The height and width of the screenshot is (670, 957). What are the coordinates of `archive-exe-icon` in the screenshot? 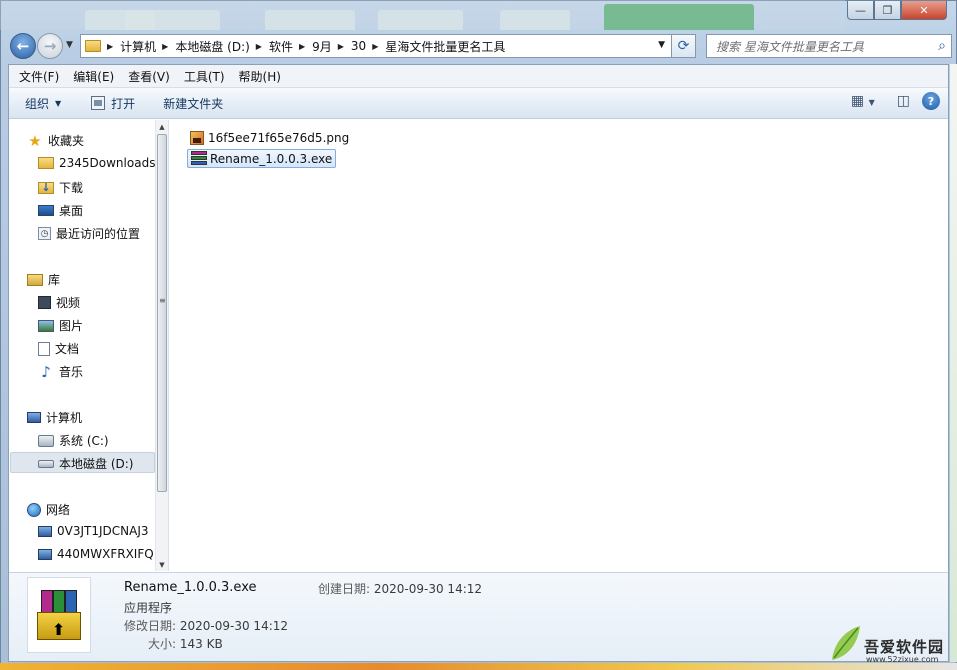 It's located at (199, 159).